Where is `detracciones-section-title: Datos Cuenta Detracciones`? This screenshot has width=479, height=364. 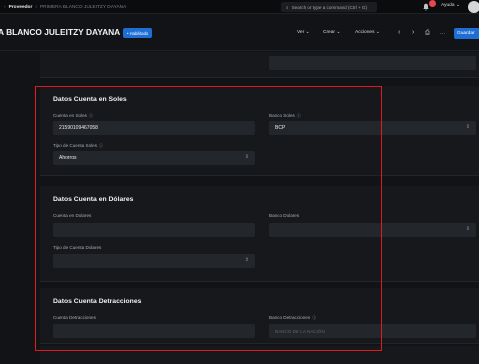 detracciones-section-title: Datos Cuenta Detracciones is located at coordinates (97, 301).